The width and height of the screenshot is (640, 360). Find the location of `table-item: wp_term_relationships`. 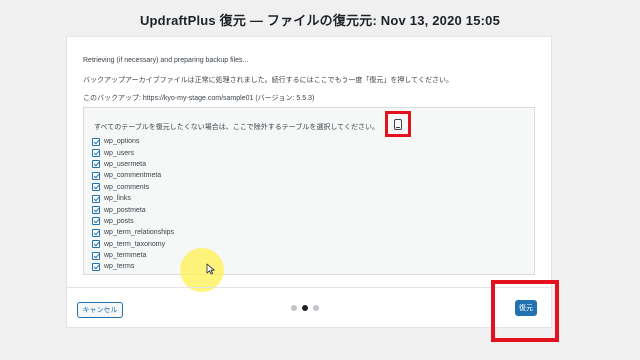

table-item: wp_term_relationships is located at coordinates (133, 232).